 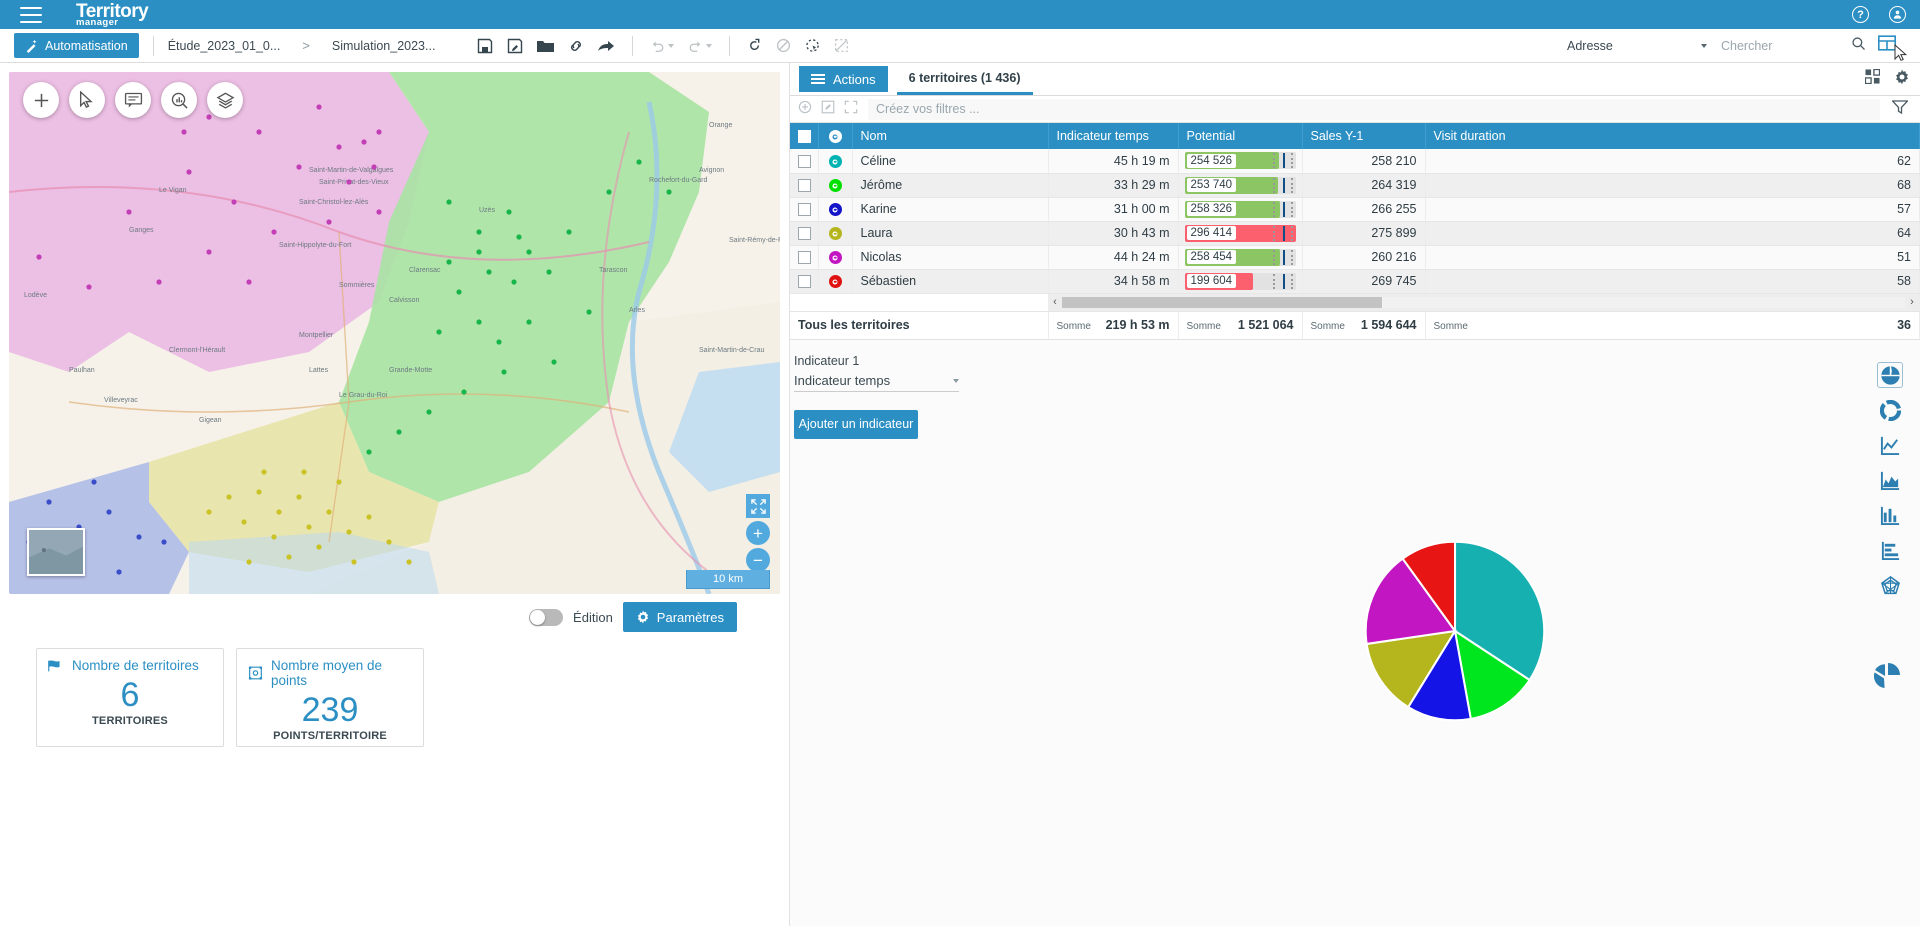 I want to click on col-header-potential: Potential, so click(x=1240, y=136).